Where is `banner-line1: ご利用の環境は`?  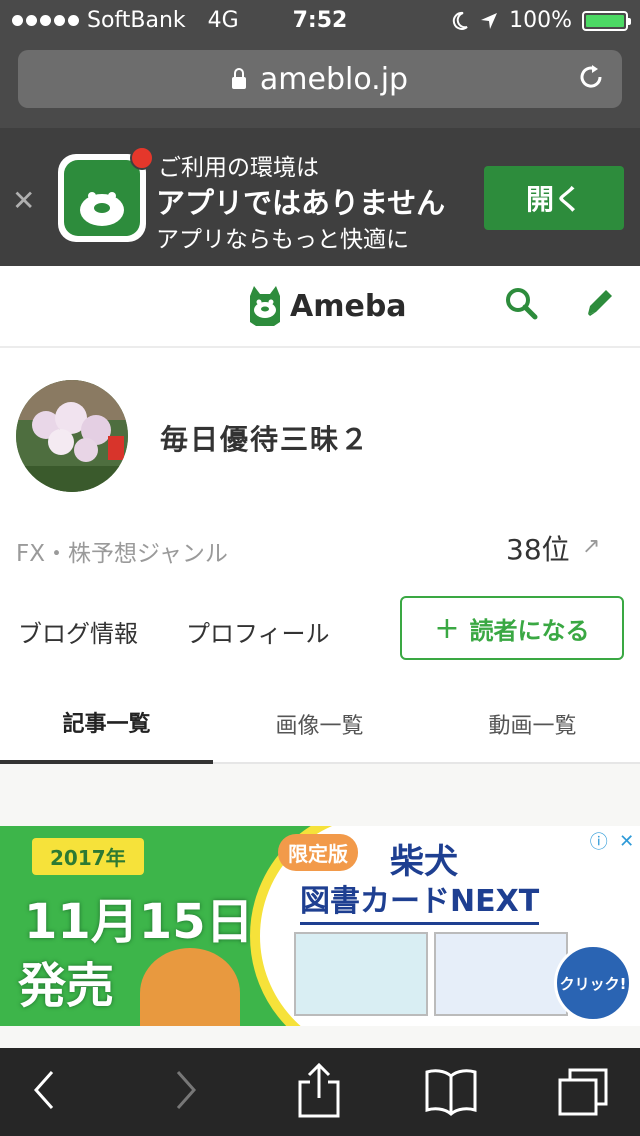
banner-line1: ご利用の環境は is located at coordinates (238, 168).